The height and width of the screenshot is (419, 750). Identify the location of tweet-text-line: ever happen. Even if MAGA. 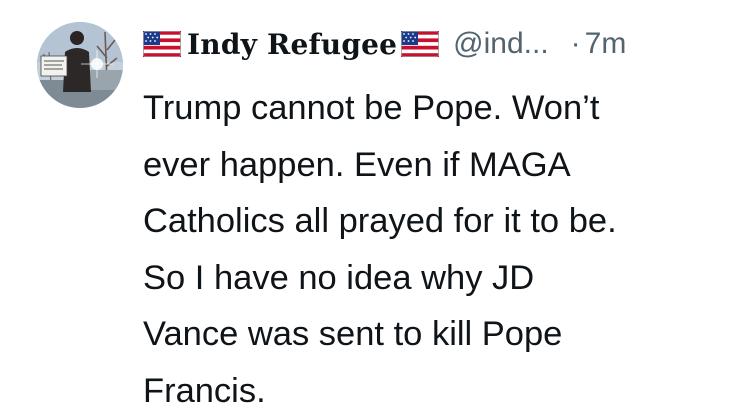
(443, 165).